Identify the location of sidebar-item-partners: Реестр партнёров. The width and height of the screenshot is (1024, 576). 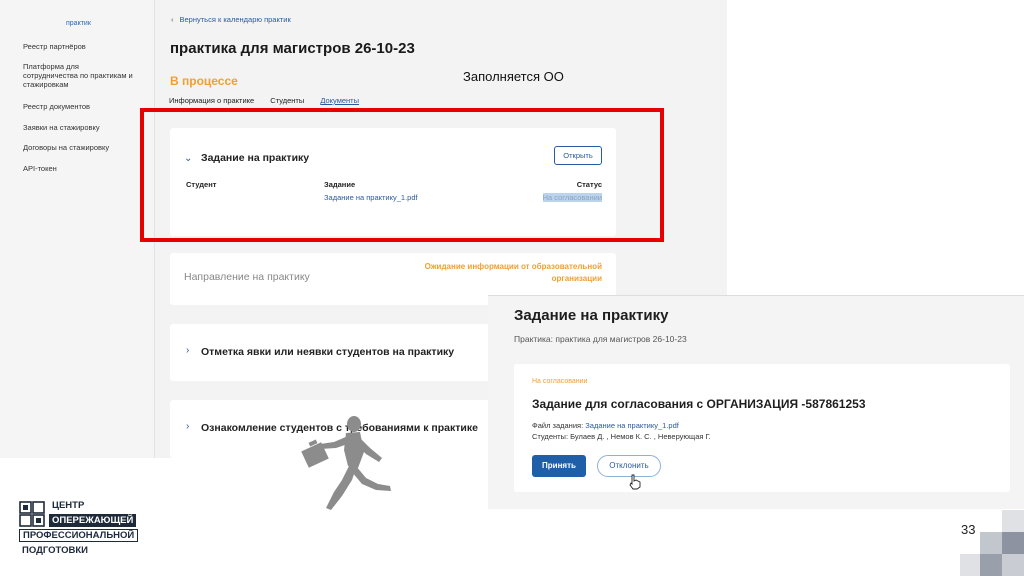
(54, 46).